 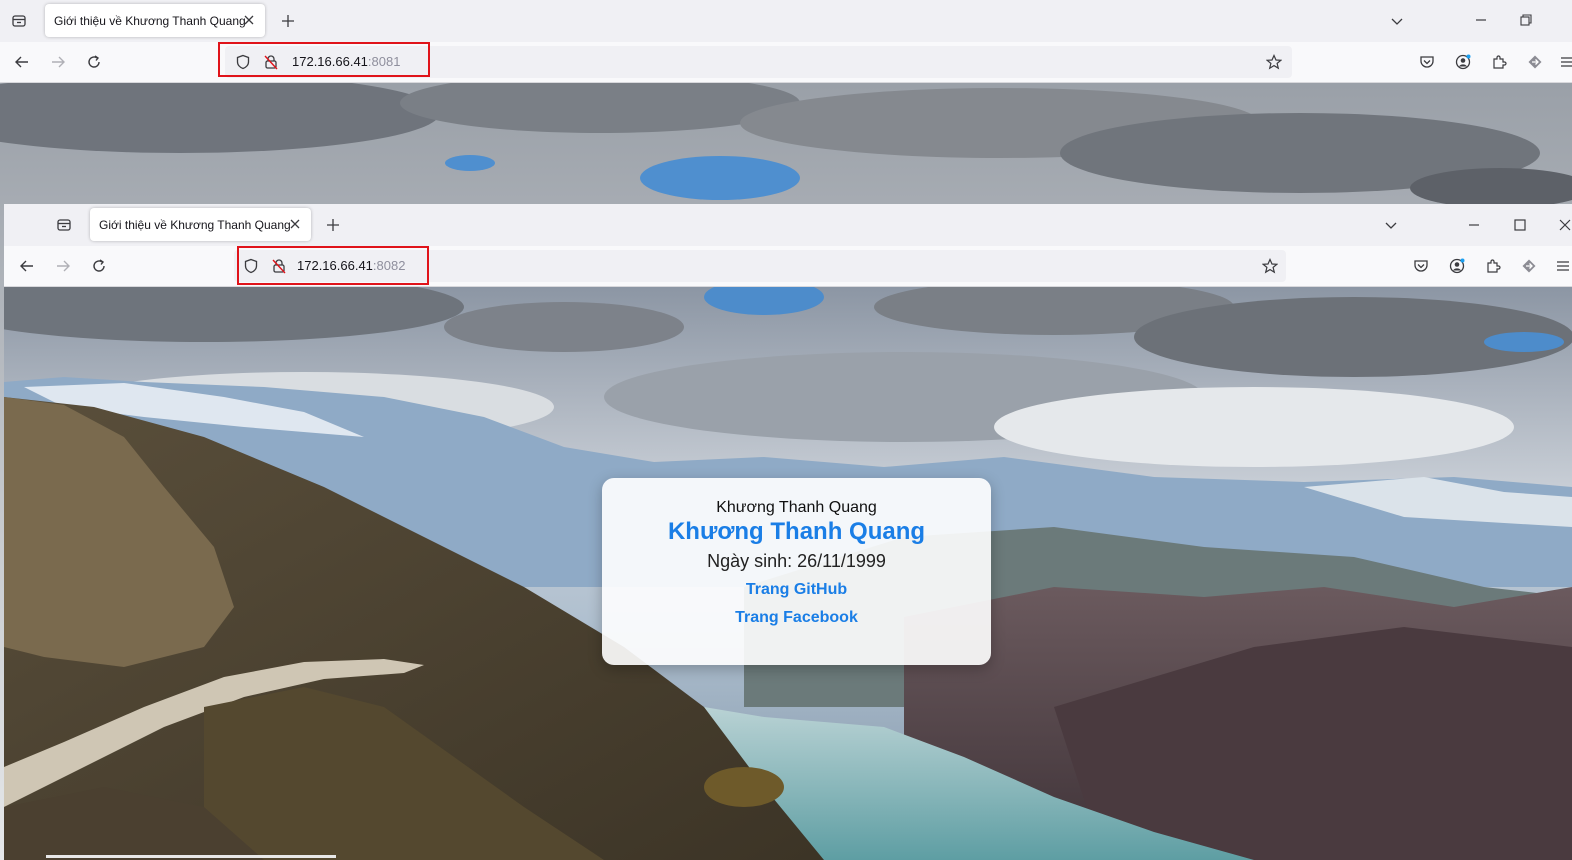 What do you see at coordinates (760, 266) in the screenshot?
I see `url-bar: 172.16.66.41:8082` at bounding box center [760, 266].